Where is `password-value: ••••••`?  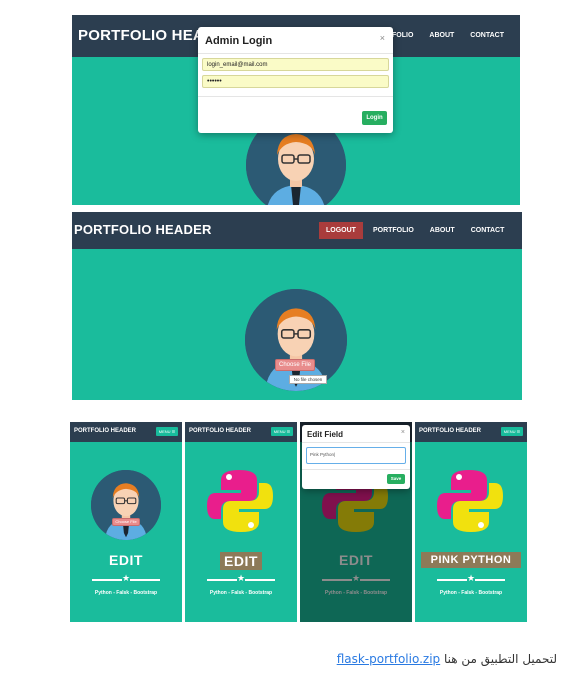
password-value: •••••• is located at coordinates (214, 81).